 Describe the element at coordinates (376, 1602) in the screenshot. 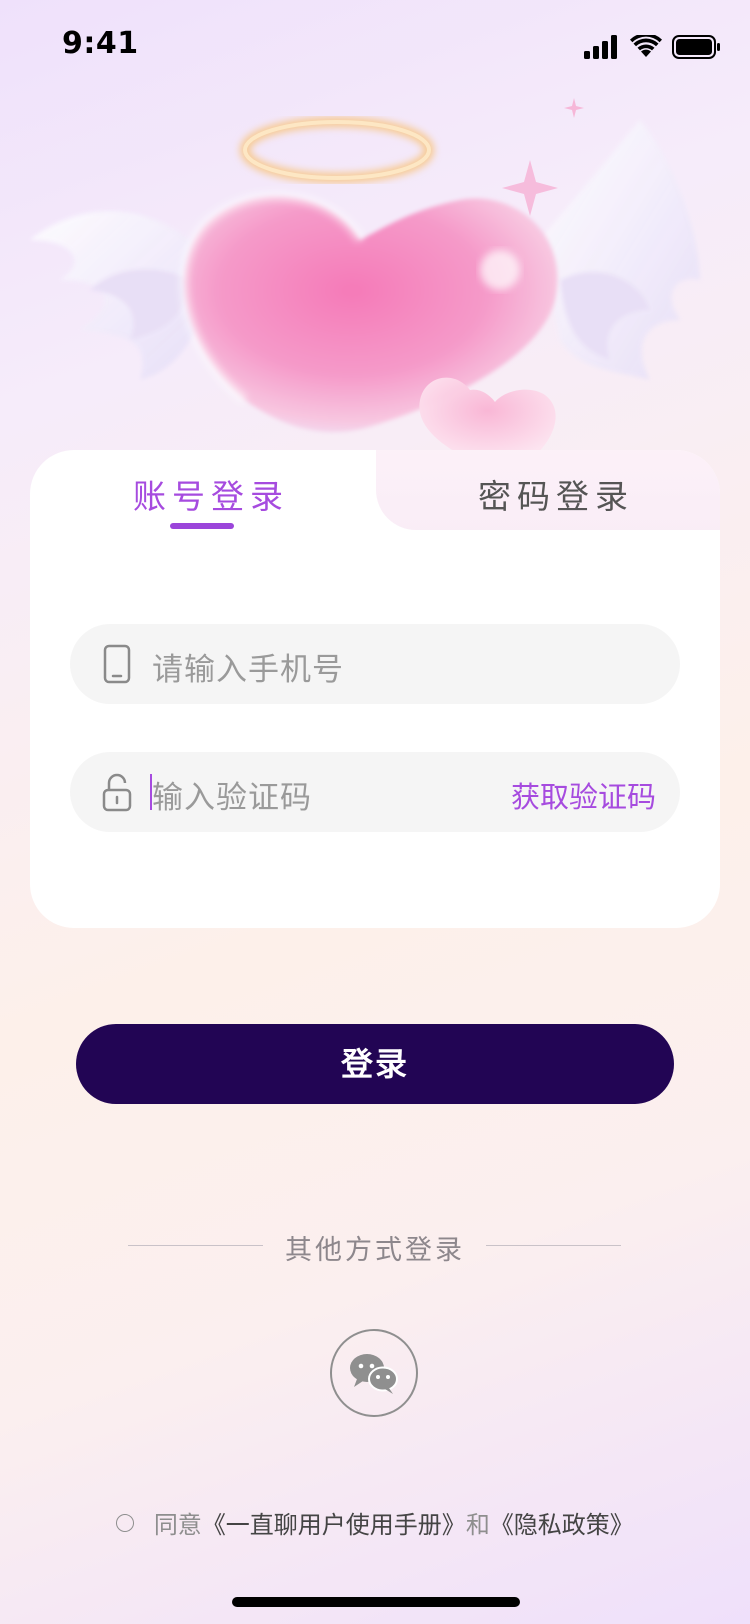

I see `home-indicator` at that location.